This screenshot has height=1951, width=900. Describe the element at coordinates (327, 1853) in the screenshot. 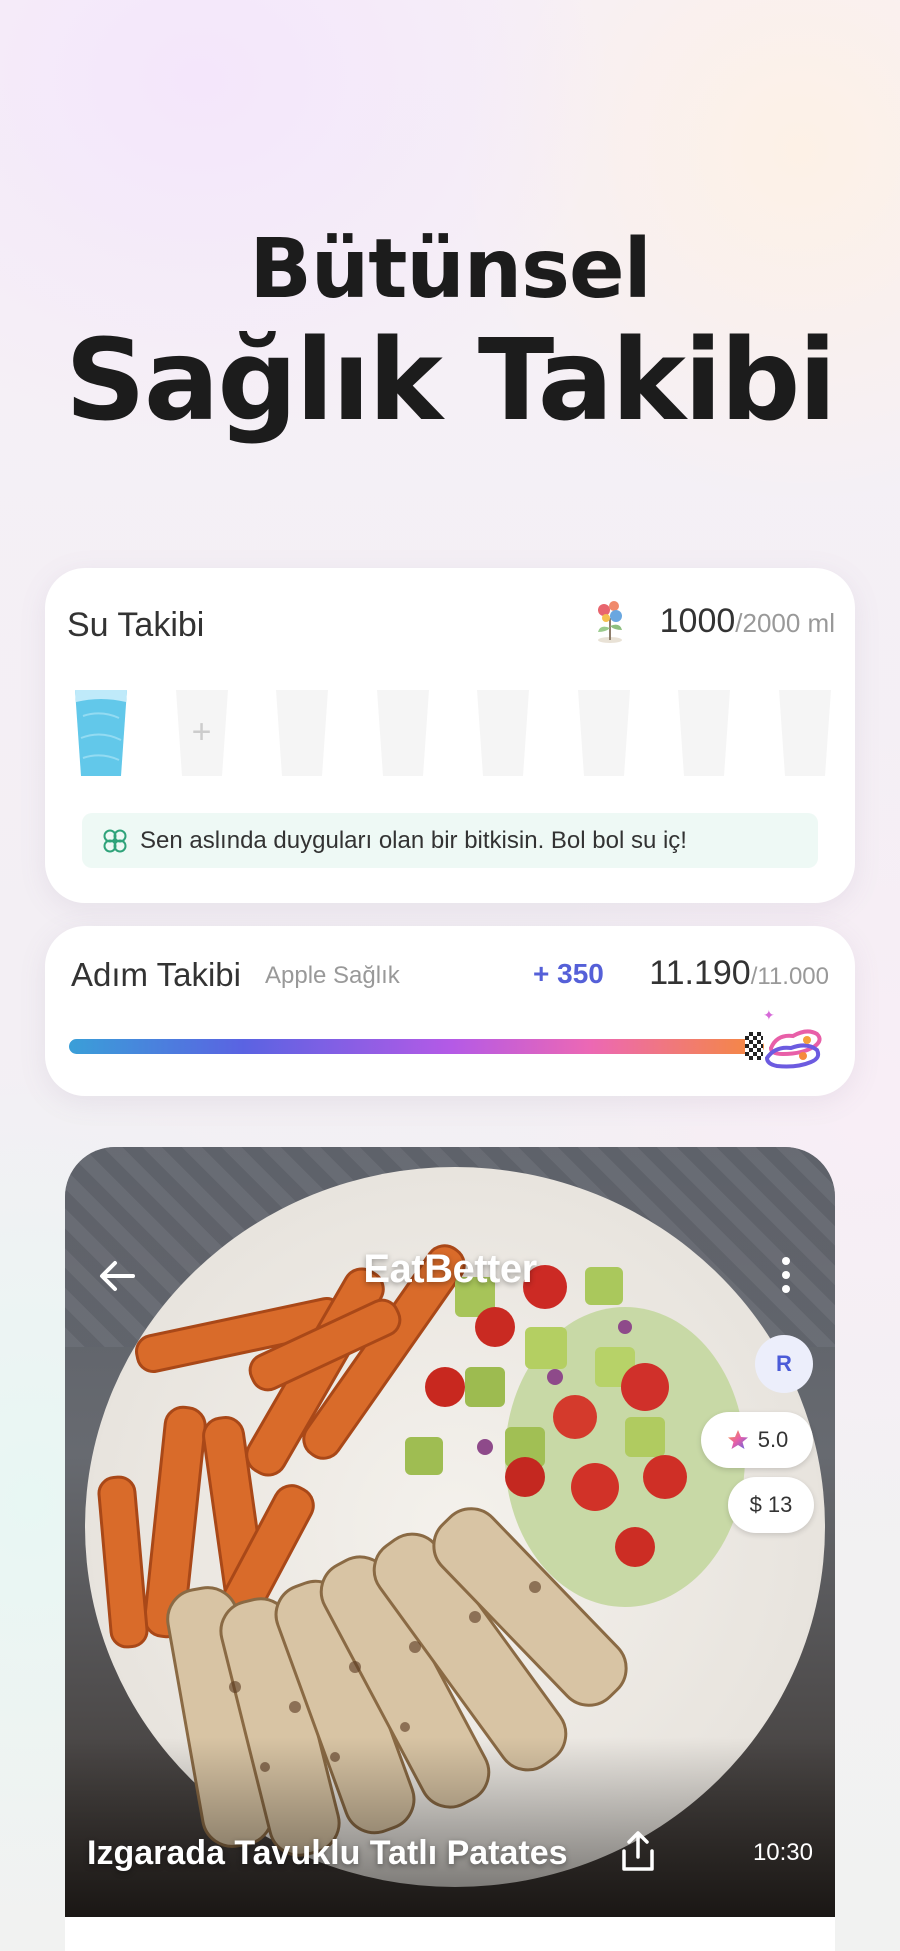

I see `recipe-title: Izgarada Tavuklu Tatlı Patates` at that location.